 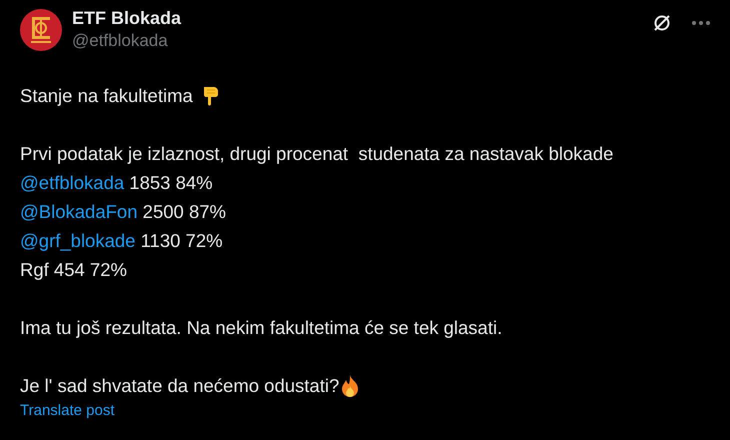 I want to click on post-text: Stanje na fakultetima, so click(x=106, y=96).